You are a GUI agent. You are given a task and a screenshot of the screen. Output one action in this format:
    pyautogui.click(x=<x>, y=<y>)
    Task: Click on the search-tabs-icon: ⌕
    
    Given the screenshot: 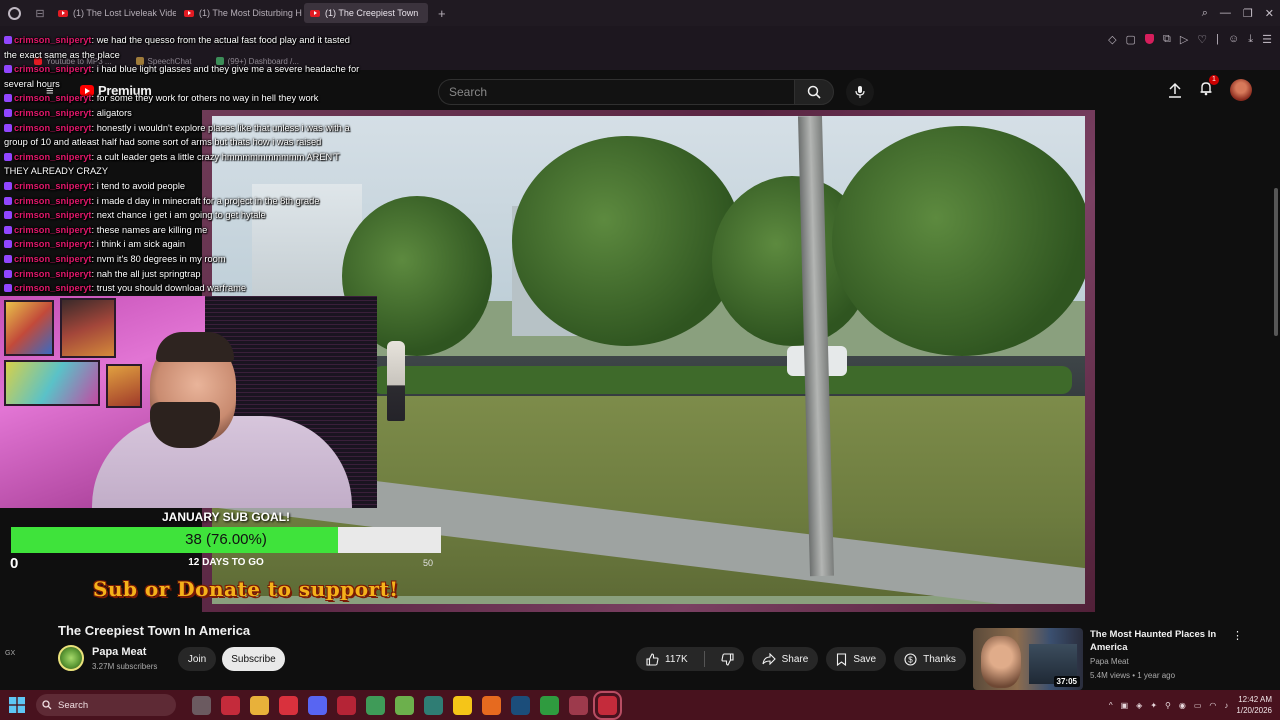 What is the action you would take?
    pyautogui.click(x=1205, y=13)
    